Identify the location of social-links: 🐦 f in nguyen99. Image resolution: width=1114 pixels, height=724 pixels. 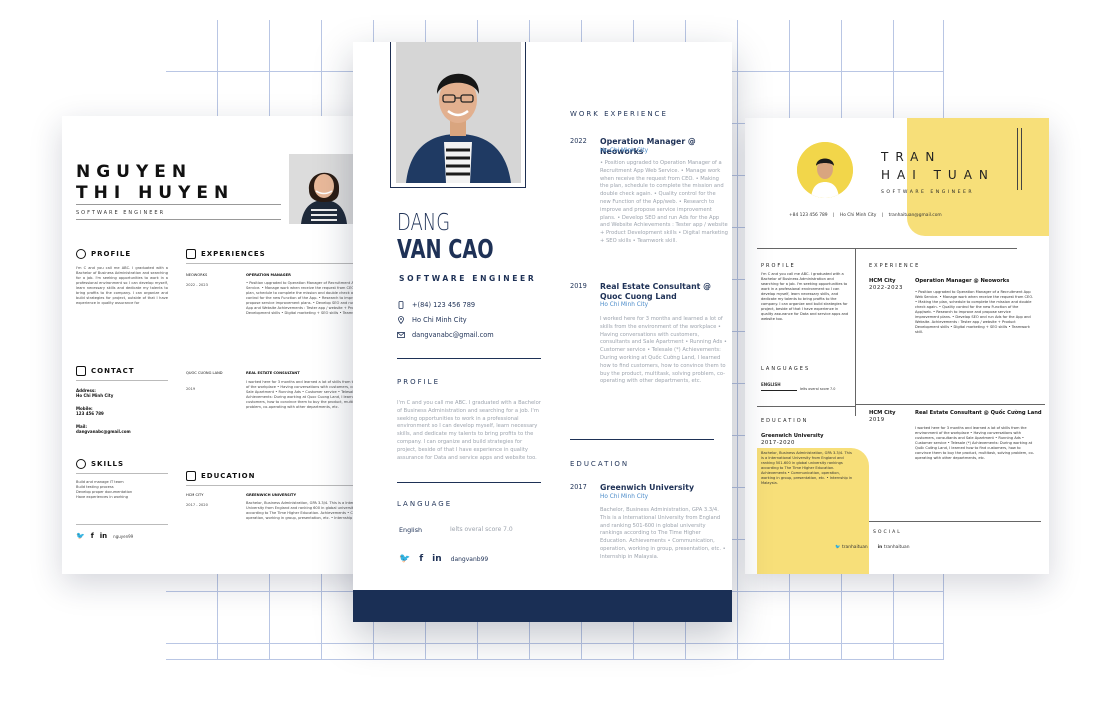
(104, 536).